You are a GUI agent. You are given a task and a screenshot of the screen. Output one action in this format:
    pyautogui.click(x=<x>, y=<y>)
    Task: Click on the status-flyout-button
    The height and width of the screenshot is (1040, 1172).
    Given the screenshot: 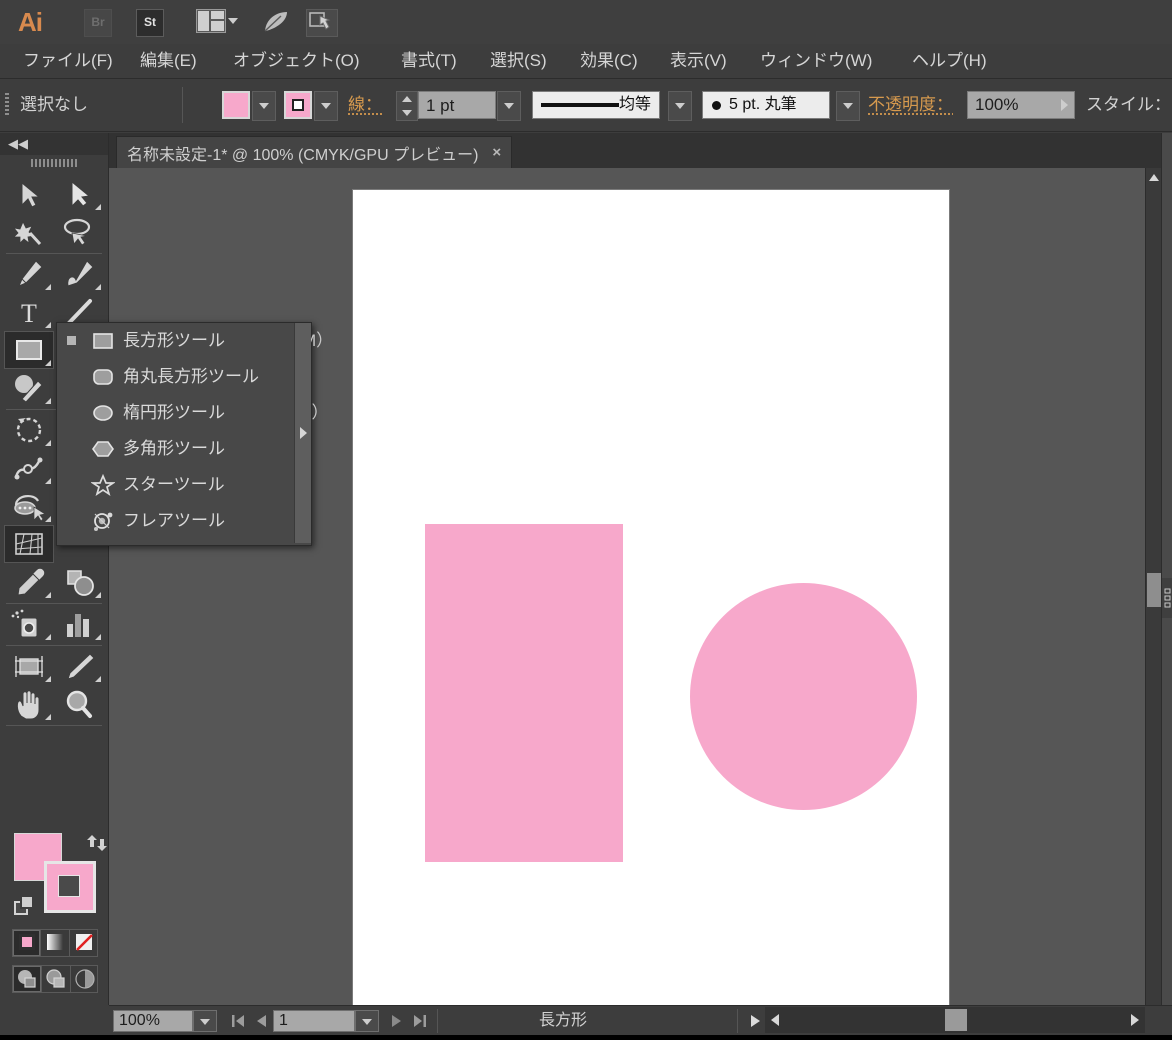 What is the action you would take?
    pyautogui.click(x=755, y=1021)
    